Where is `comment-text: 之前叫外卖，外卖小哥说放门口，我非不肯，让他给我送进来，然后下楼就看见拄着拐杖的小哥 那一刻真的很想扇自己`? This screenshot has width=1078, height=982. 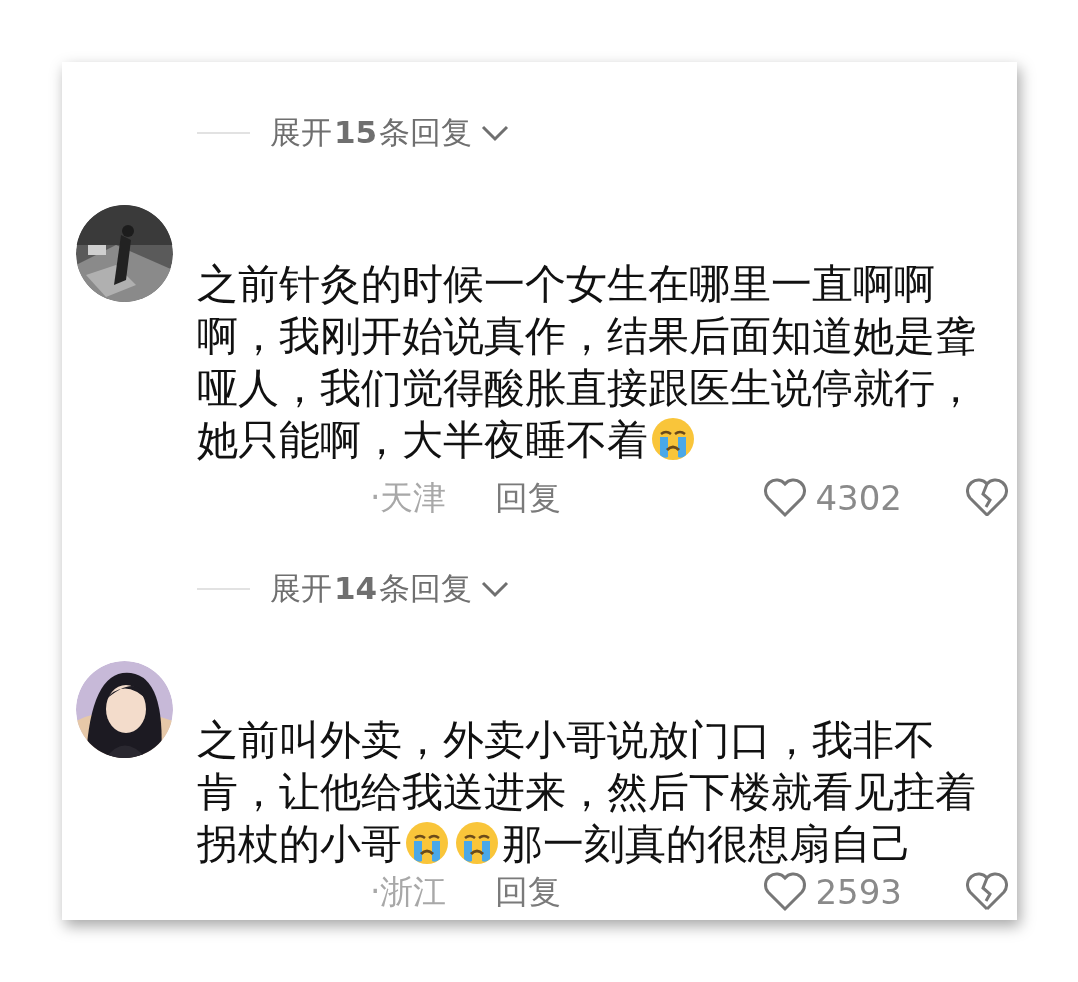 comment-text: 之前叫外卖，外卖小哥说放门口，我非不肯，让他给我送进来，然后下楼就看见拄着拐杖的小哥 那一刻真的很想扇自己 is located at coordinates (587, 792).